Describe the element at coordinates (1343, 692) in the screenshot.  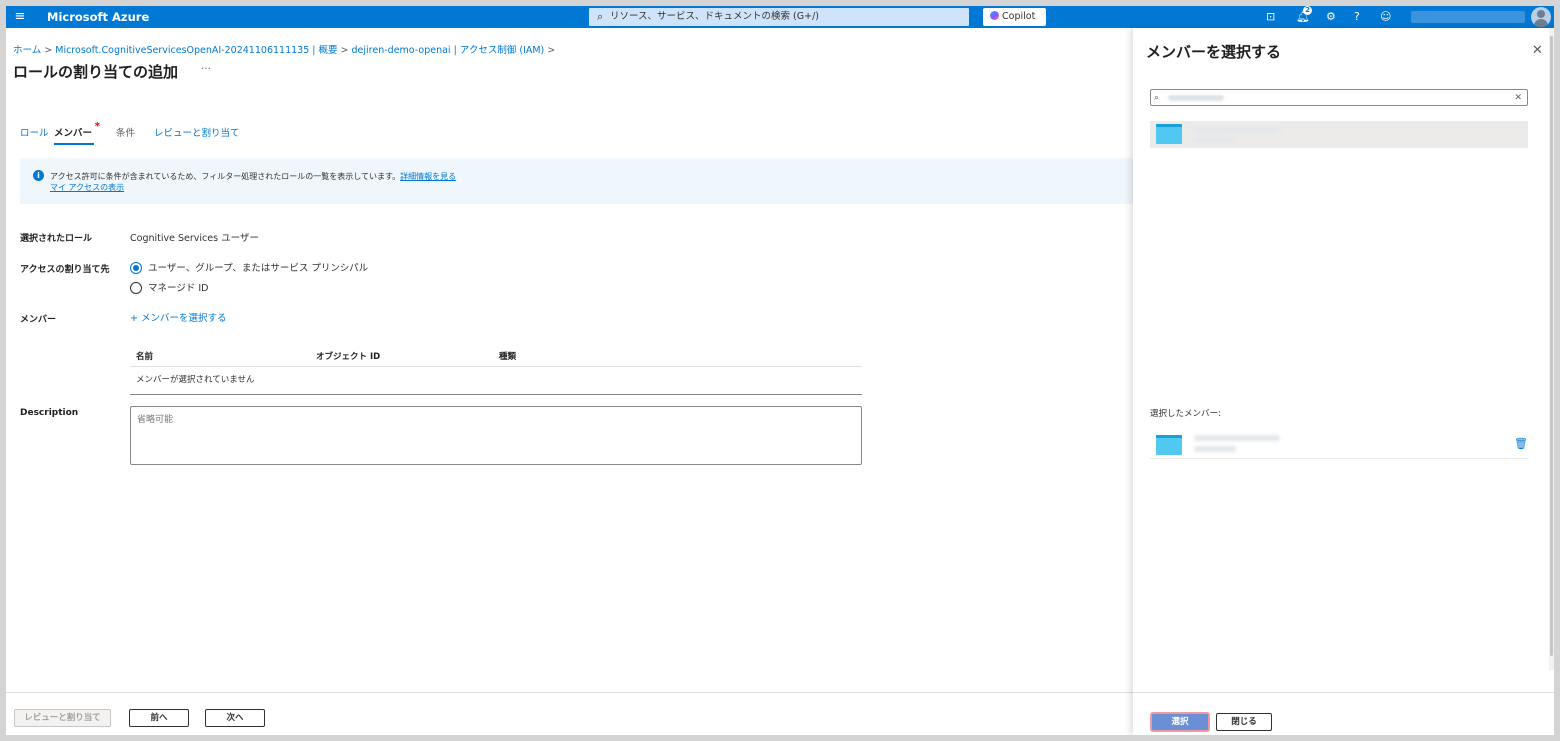
I see `panel-footer-divider` at that location.